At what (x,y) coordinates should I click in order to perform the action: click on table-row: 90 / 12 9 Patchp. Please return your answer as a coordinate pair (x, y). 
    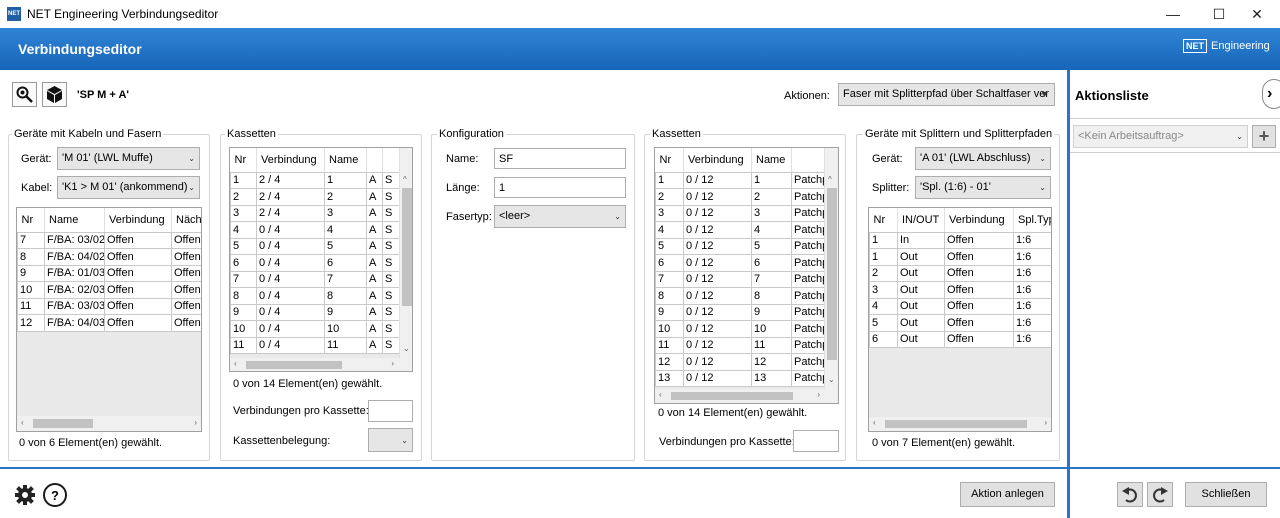
    Looking at the image, I should click on (740, 312).